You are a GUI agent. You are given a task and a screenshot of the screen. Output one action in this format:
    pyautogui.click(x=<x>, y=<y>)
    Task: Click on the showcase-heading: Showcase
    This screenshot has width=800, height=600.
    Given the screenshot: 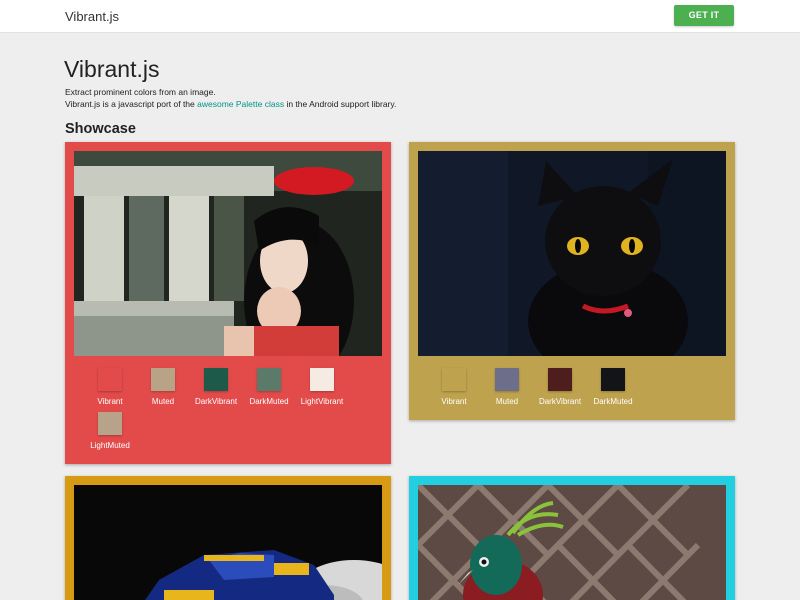 What is the action you would take?
    pyautogui.click(x=100, y=129)
    